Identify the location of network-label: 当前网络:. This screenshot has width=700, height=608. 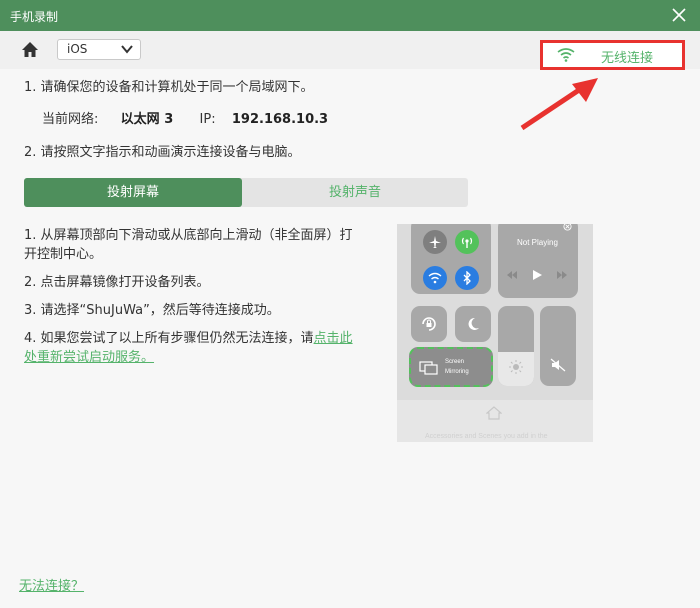
(70, 119).